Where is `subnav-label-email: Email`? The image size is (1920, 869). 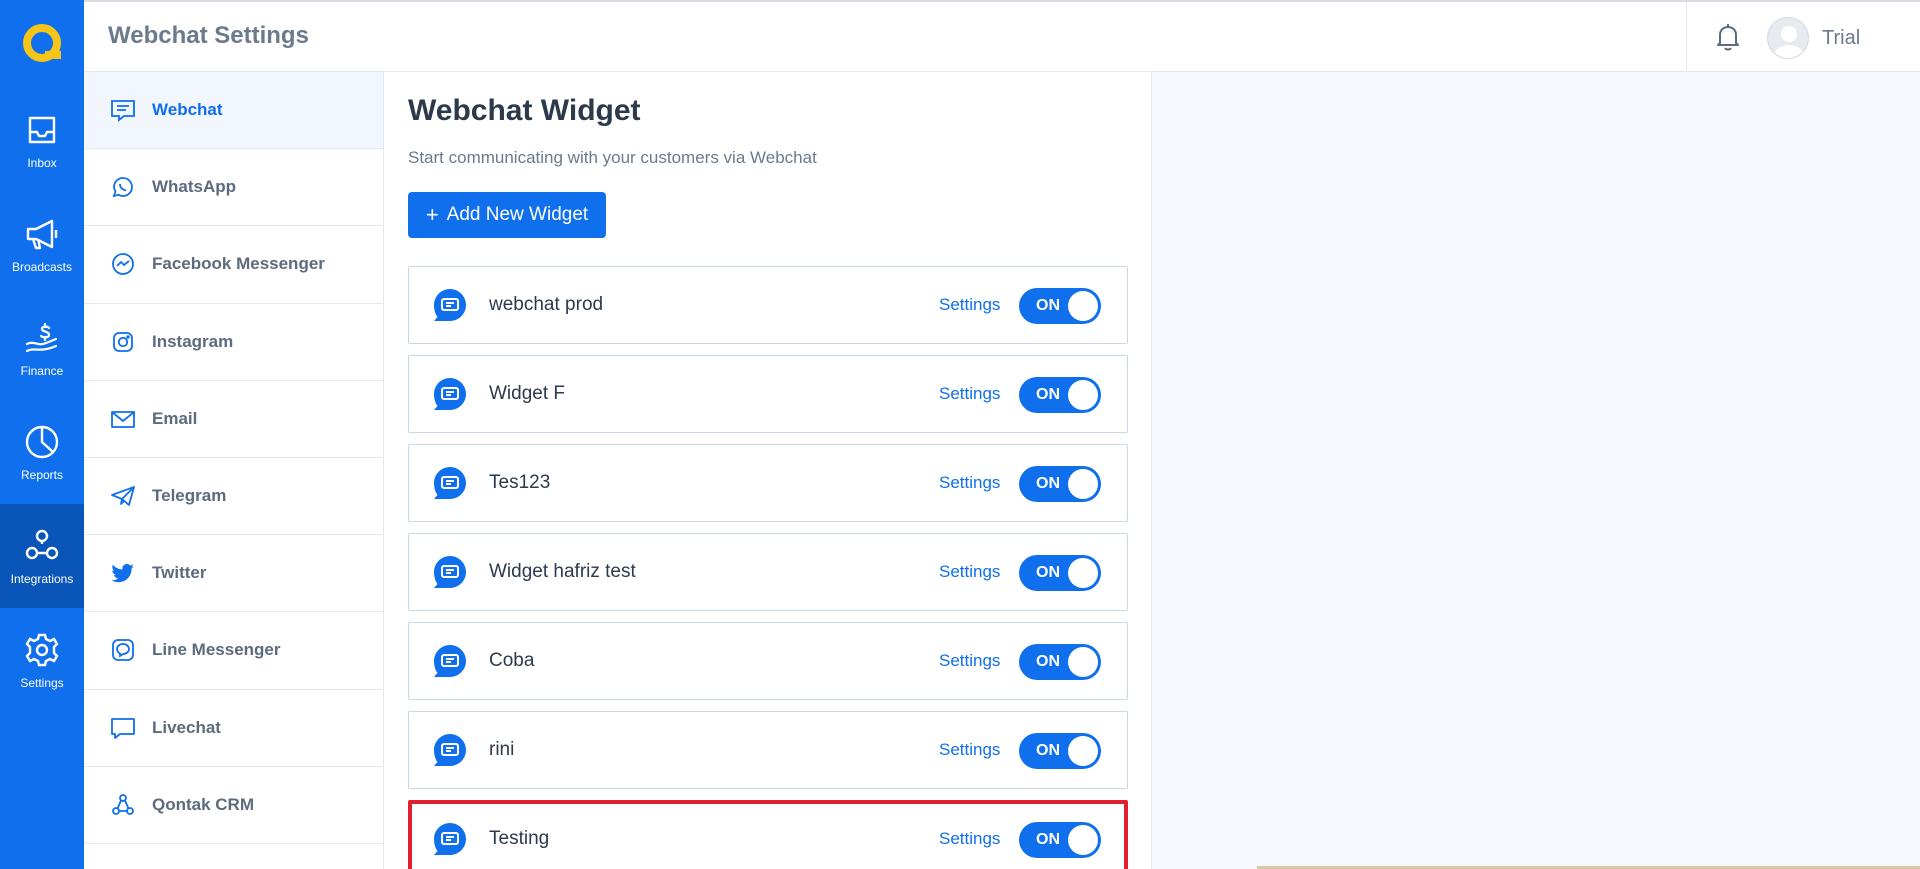 subnav-label-email: Email is located at coordinates (175, 418).